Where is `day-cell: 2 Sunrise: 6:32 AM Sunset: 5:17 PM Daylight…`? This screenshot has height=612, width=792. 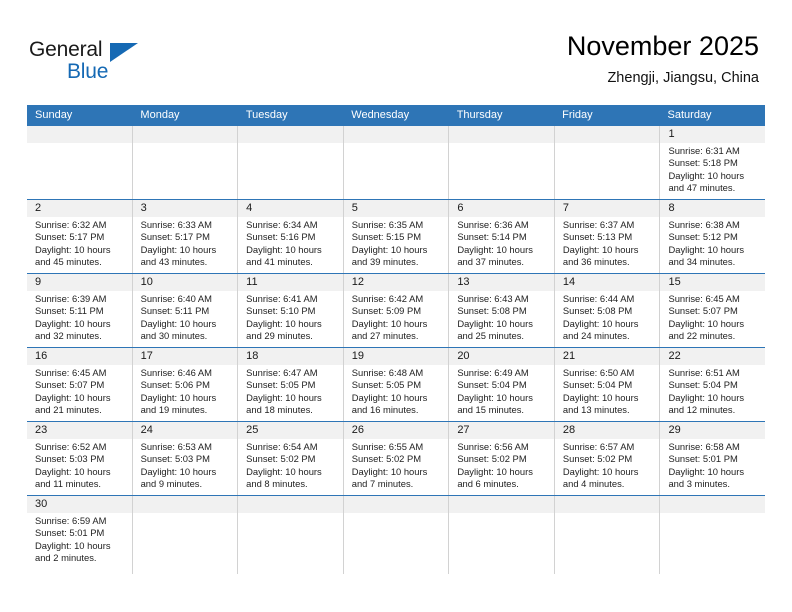 day-cell: 2 Sunrise: 6:32 AM Sunset: 5:17 PM Daylight… is located at coordinates (80, 236).